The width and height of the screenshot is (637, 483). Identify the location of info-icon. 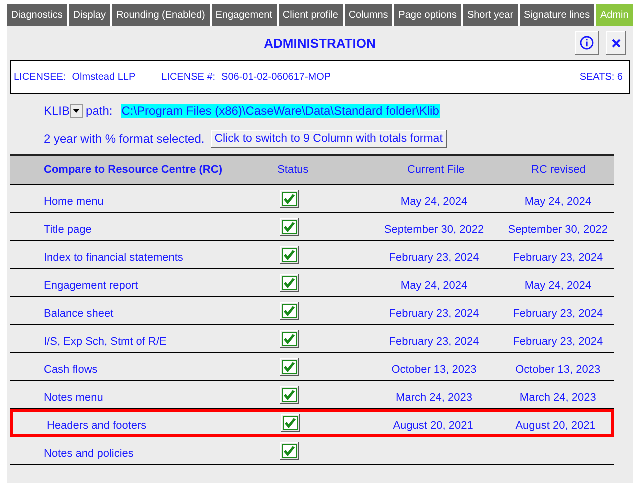
(587, 43).